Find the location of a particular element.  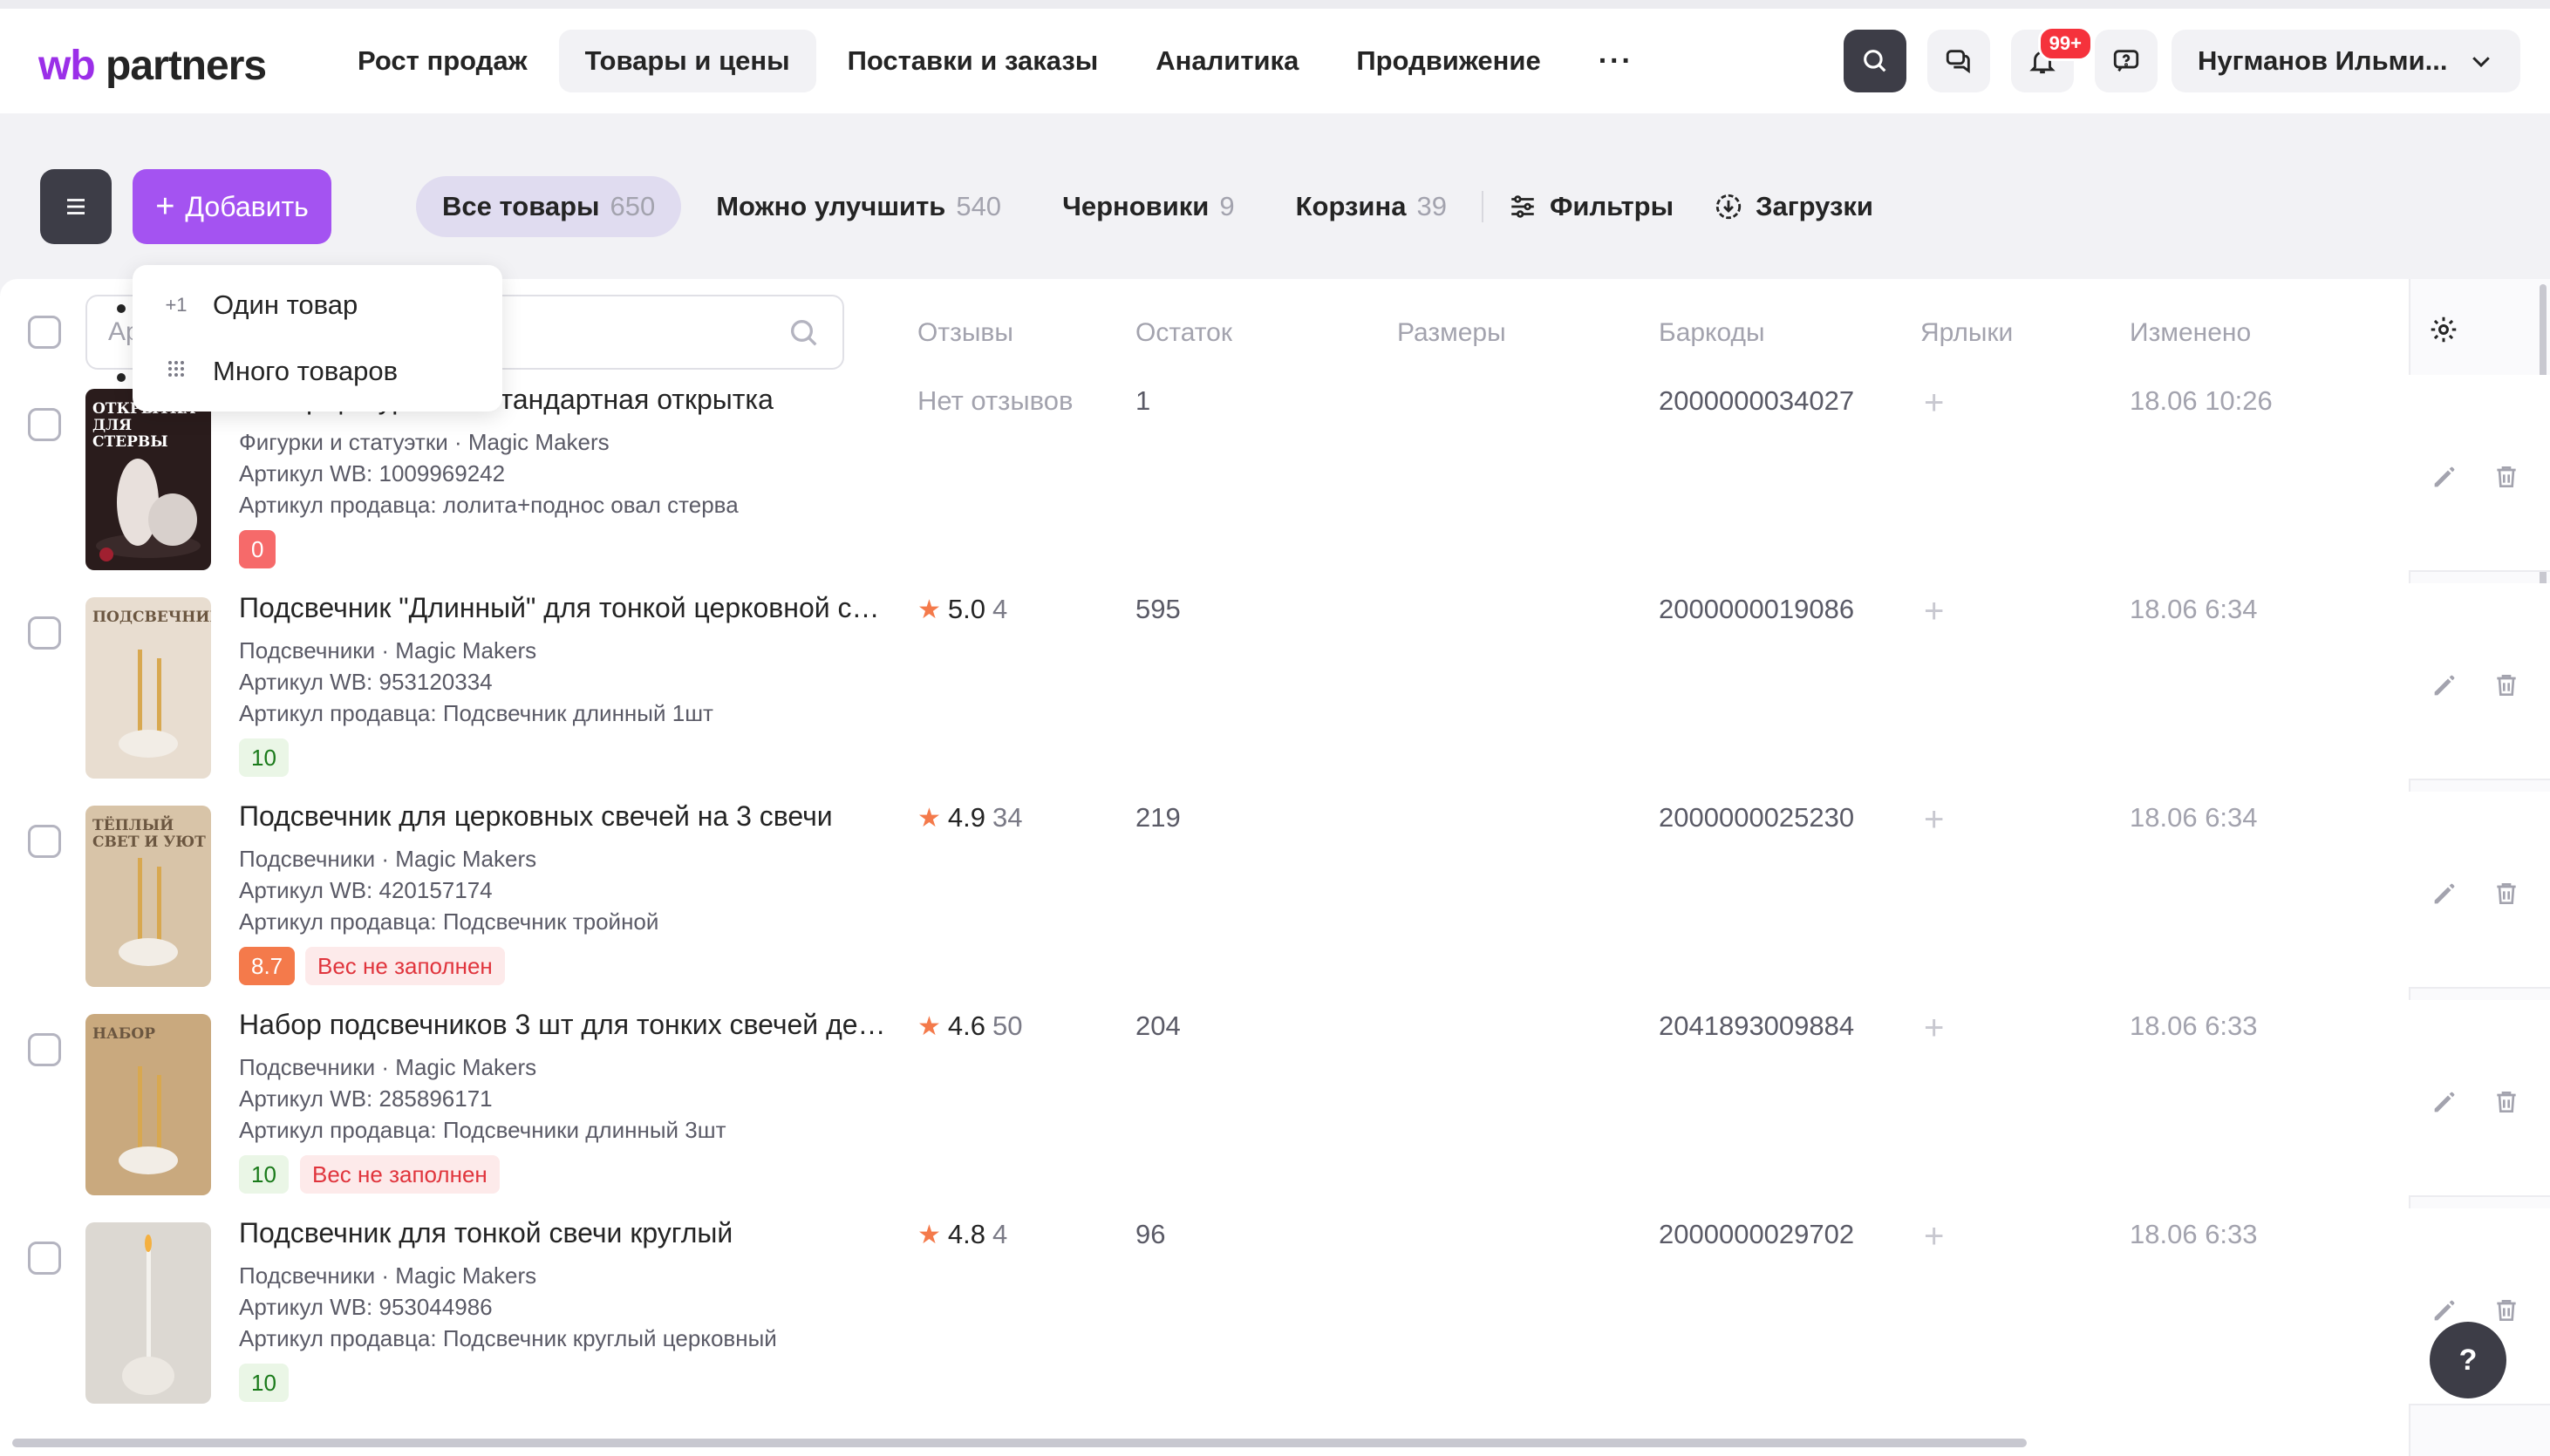

chevron-down-icon is located at coordinates (2481, 62).